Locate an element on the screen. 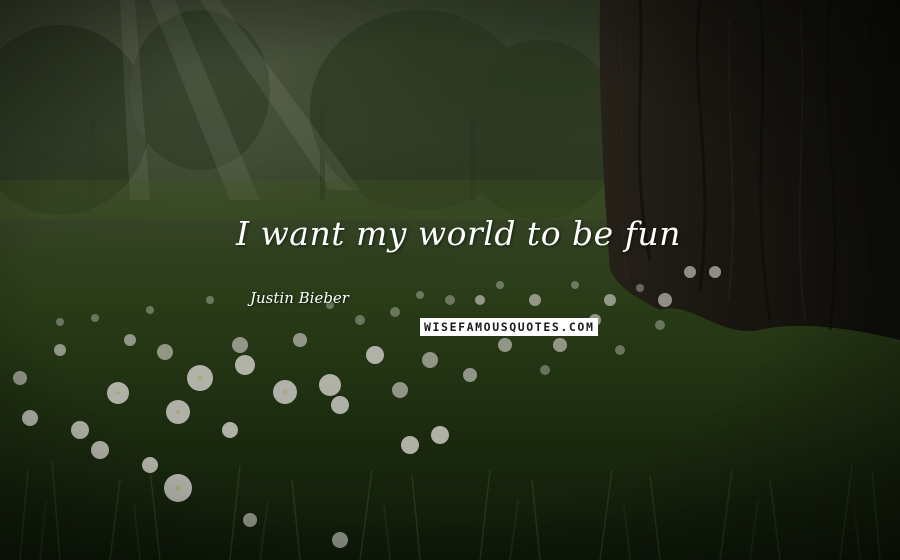  quote-text: I want my world to be fun is located at coordinates (458, 233).